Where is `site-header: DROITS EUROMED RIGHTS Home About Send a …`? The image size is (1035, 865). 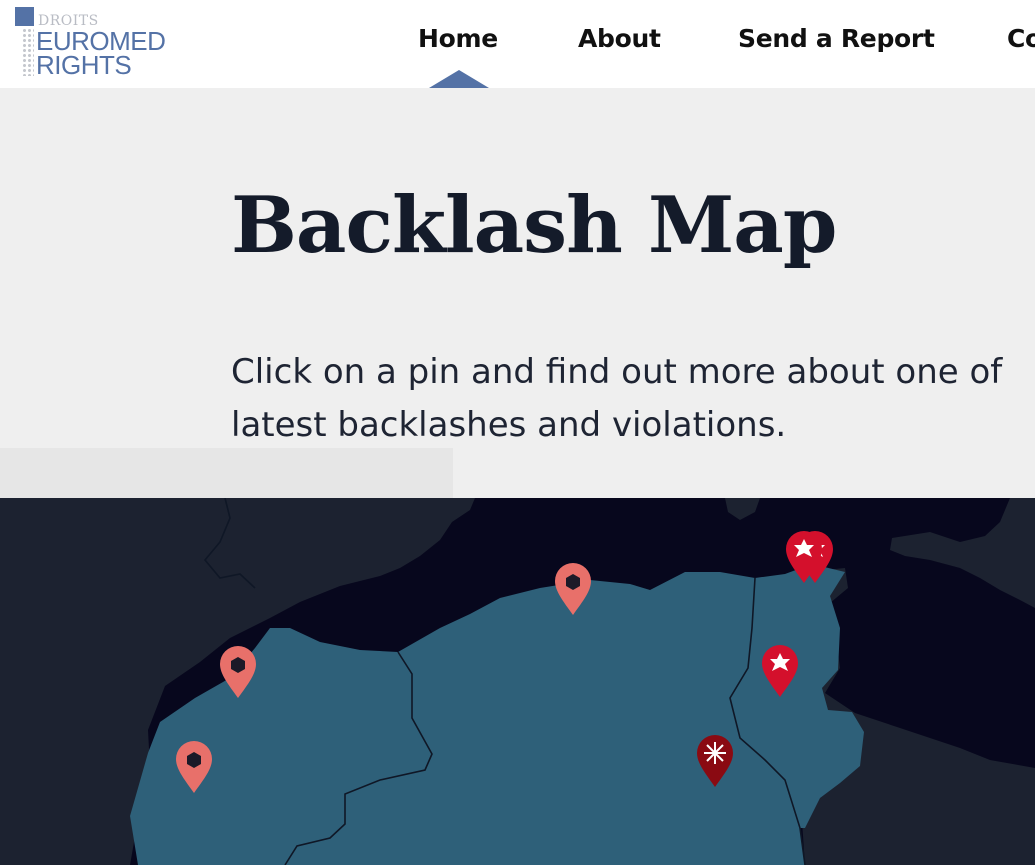 site-header: DROITS EUROMED RIGHTS Home About Send a … is located at coordinates (517, 44).